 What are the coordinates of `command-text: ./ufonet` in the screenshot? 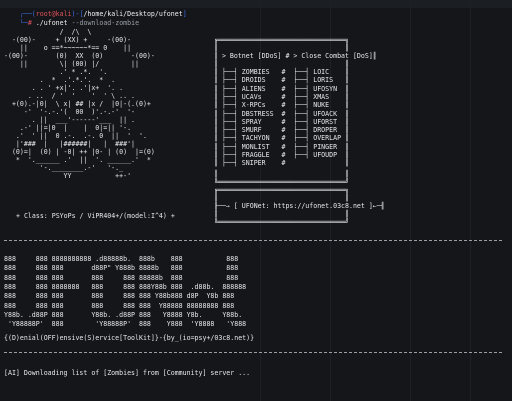 It's located at (51, 23).